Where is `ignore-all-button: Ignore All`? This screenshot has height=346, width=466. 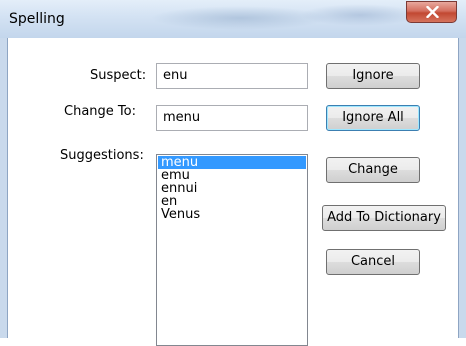 ignore-all-button: Ignore All is located at coordinates (373, 118).